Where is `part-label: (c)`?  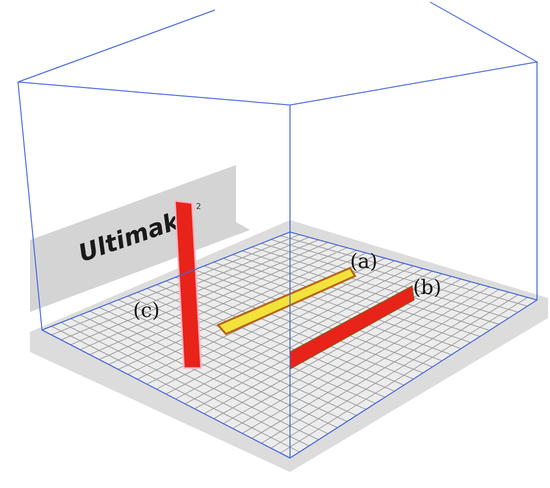
part-label: (c) is located at coordinates (146, 310).